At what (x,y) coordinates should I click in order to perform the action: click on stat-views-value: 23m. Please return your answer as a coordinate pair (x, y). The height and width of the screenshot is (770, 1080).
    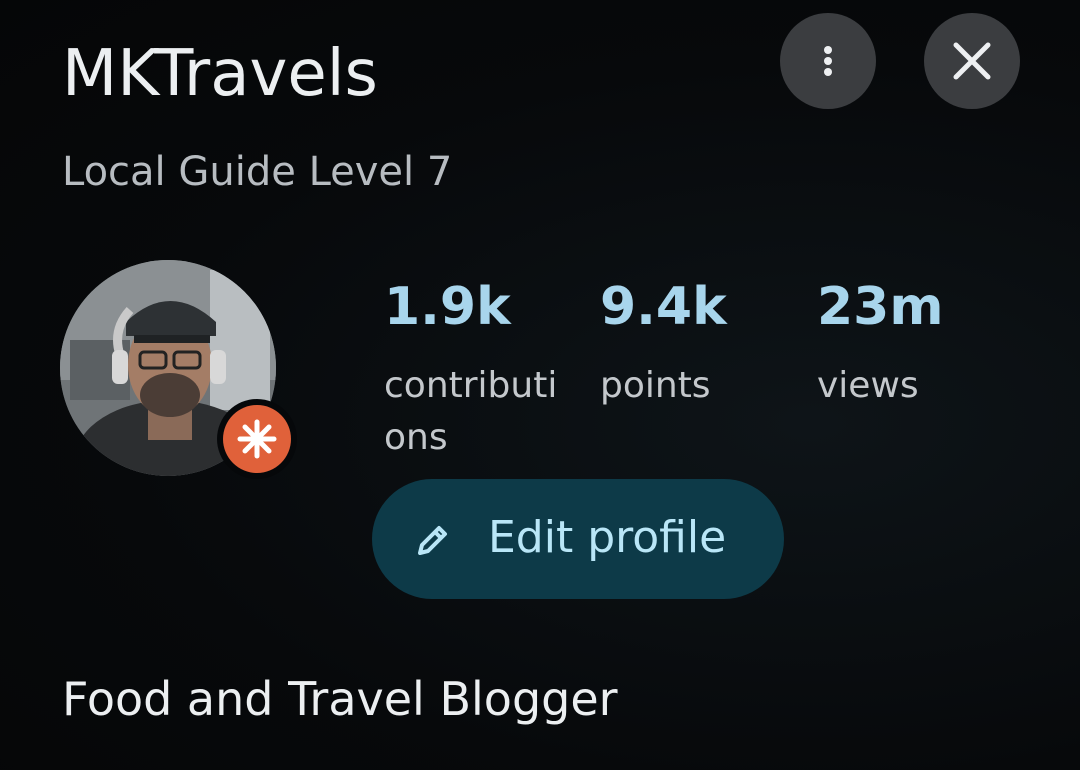
    Looking at the image, I should click on (880, 307).